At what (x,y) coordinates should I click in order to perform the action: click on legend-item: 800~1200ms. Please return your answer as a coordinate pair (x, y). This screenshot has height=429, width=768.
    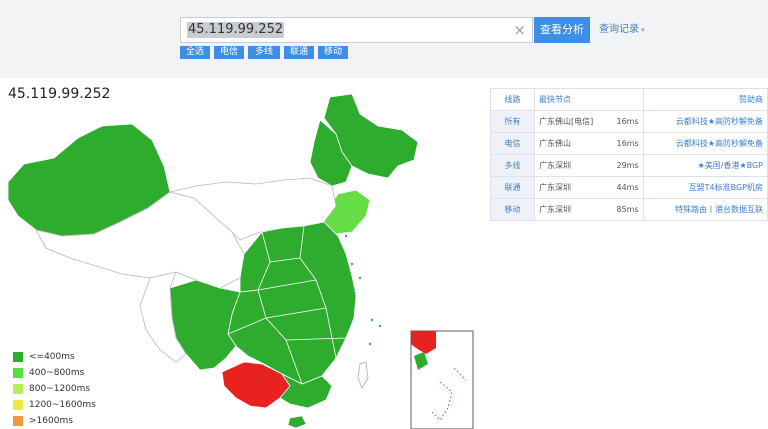
    Looking at the image, I should click on (54, 389).